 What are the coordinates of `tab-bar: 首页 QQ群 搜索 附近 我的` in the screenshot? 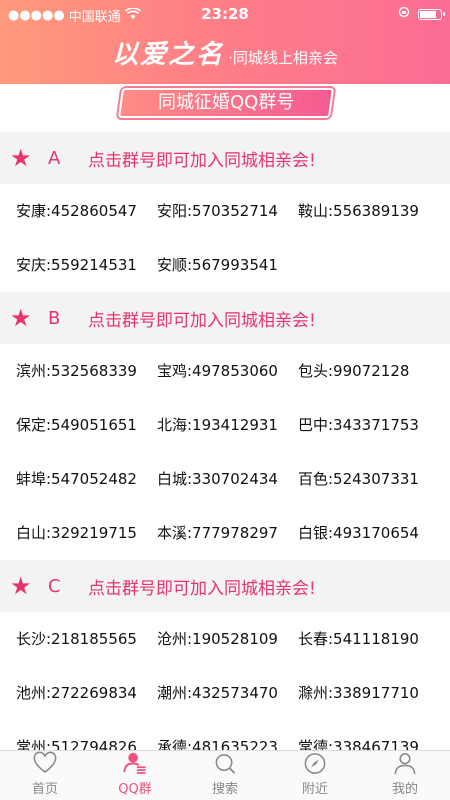 It's located at (225, 775).